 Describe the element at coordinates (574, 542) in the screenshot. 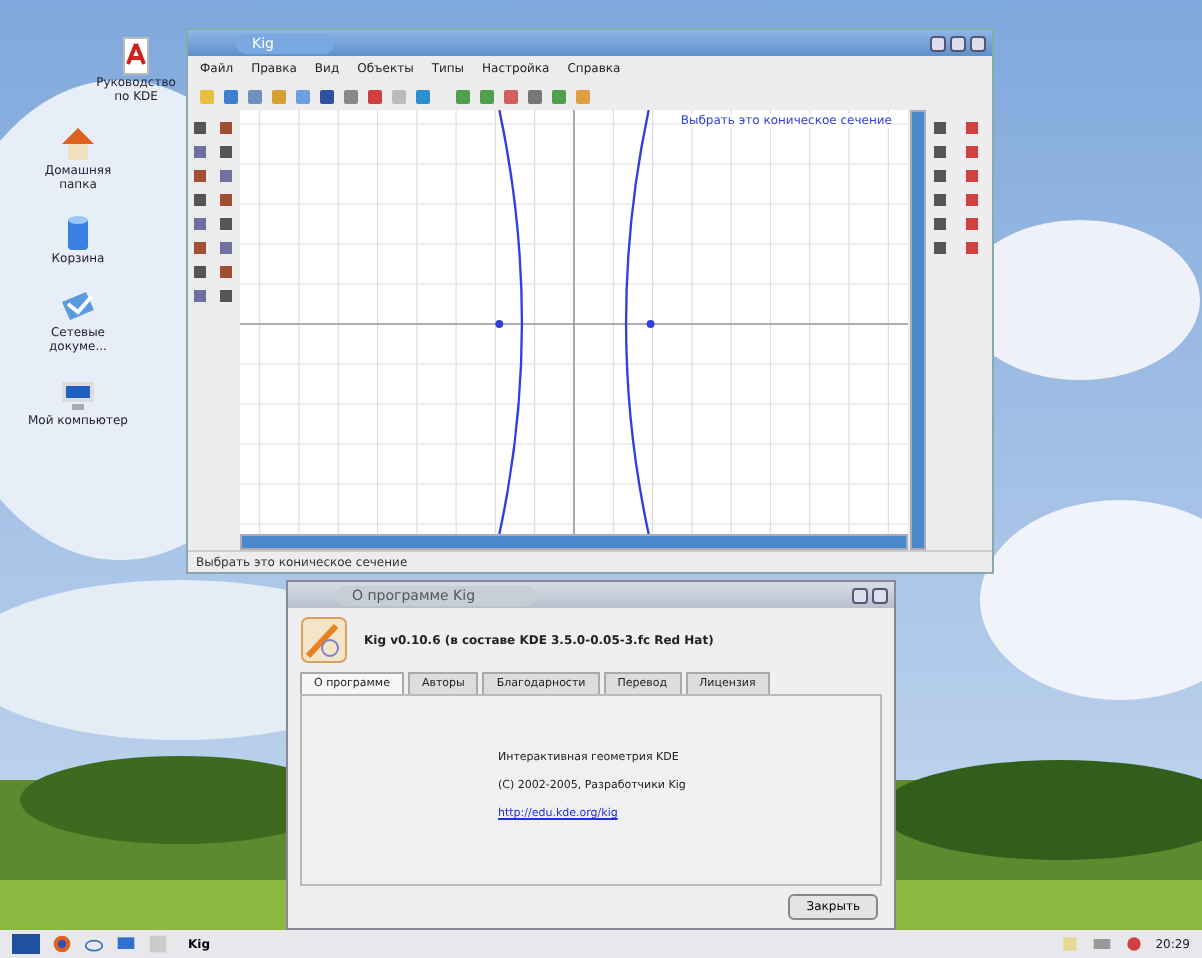

I see `horizontal-scrollbar` at that location.